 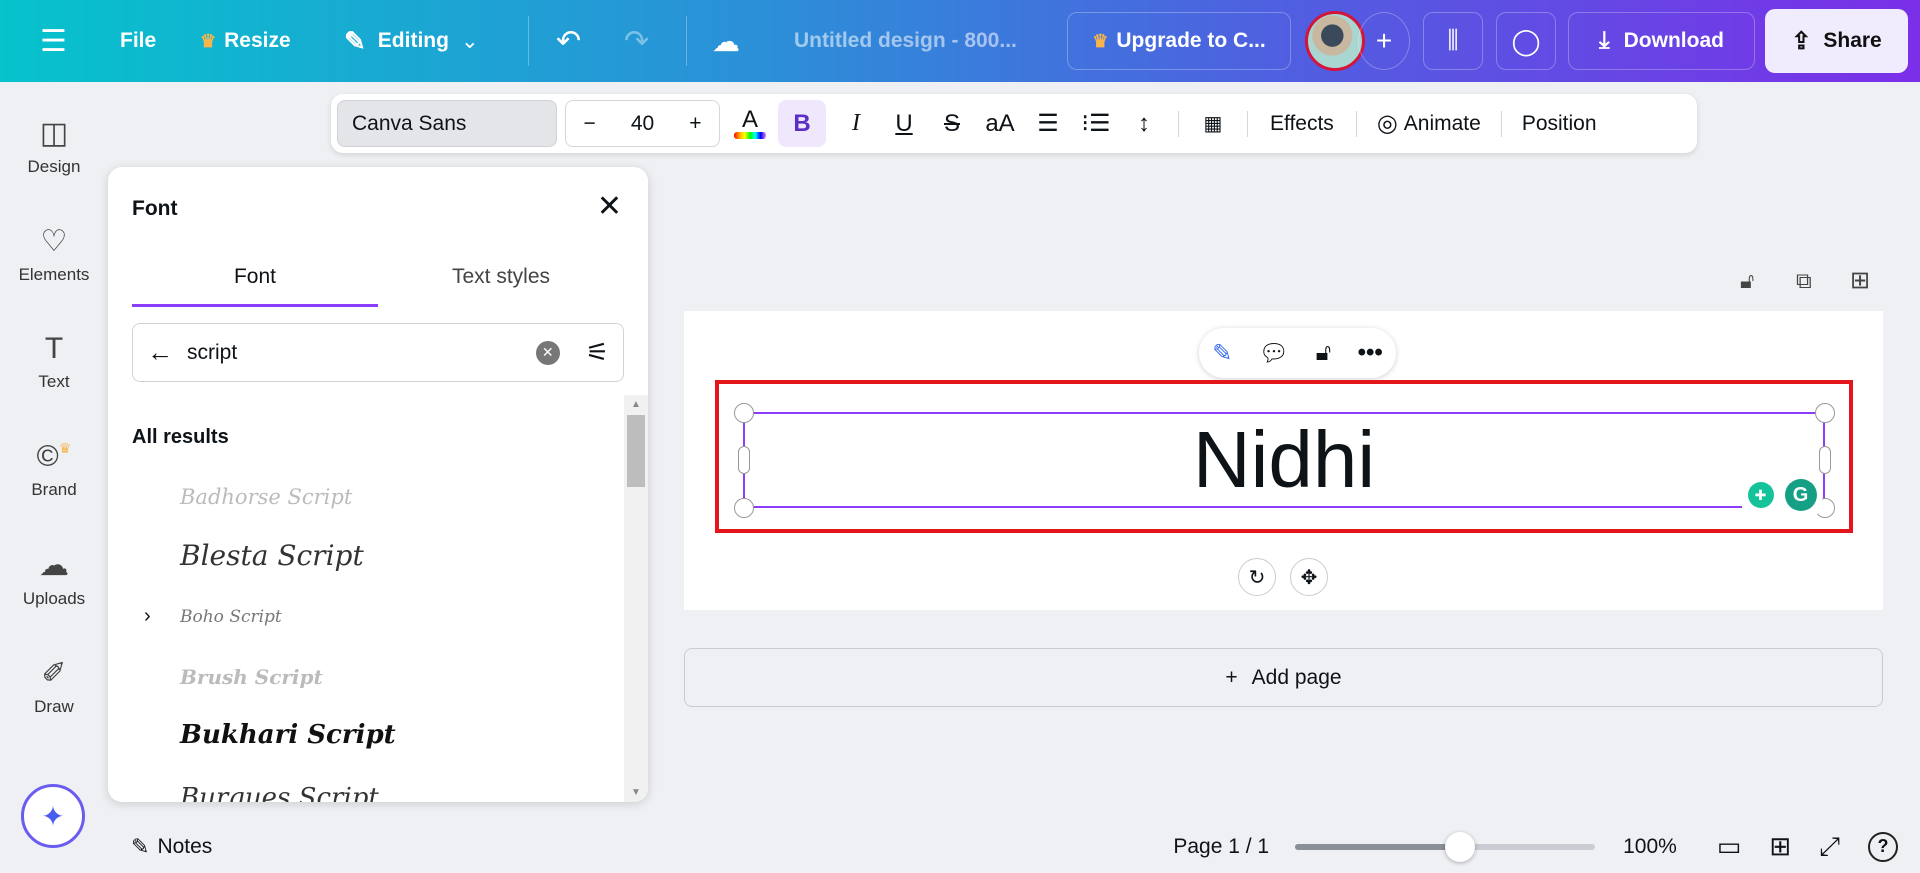 What do you see at coordinates (1144, 123) in the screenshot?
I see `spacing-icon: ↕` at bounding box center [1144, 123].